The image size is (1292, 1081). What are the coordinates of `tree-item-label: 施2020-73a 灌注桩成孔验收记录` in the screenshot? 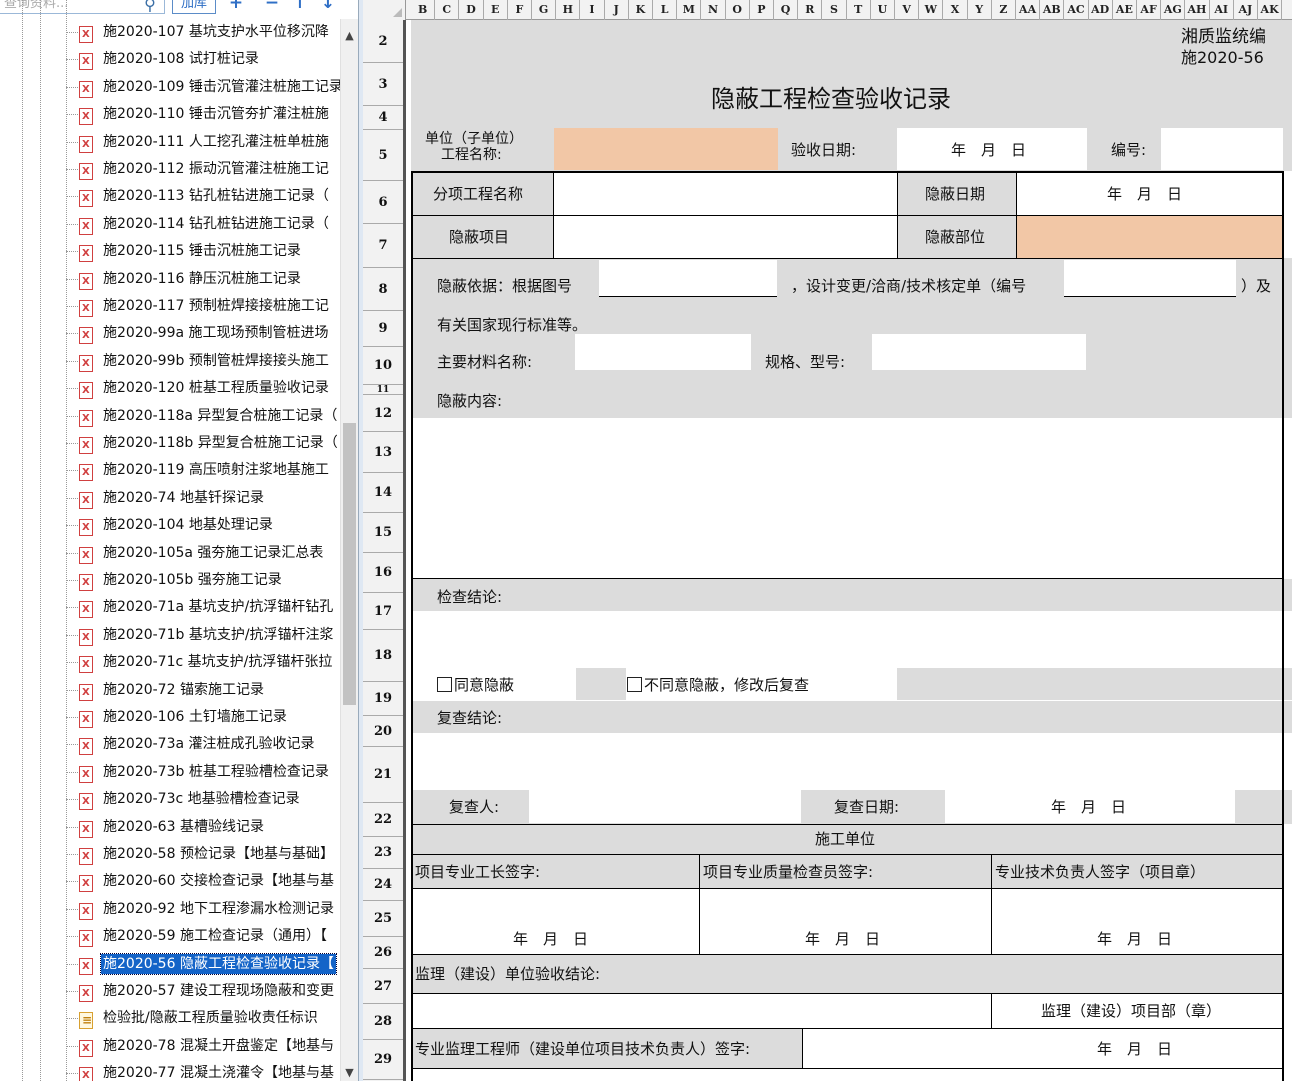 It's located at (209, 744).